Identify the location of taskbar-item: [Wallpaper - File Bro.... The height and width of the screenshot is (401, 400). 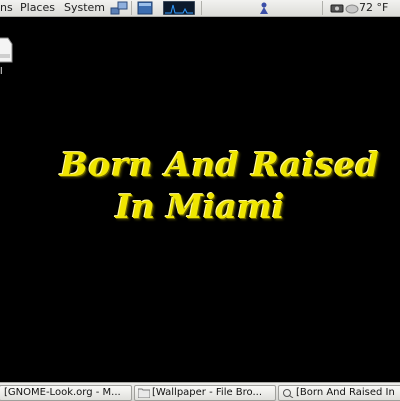
(205, 393).